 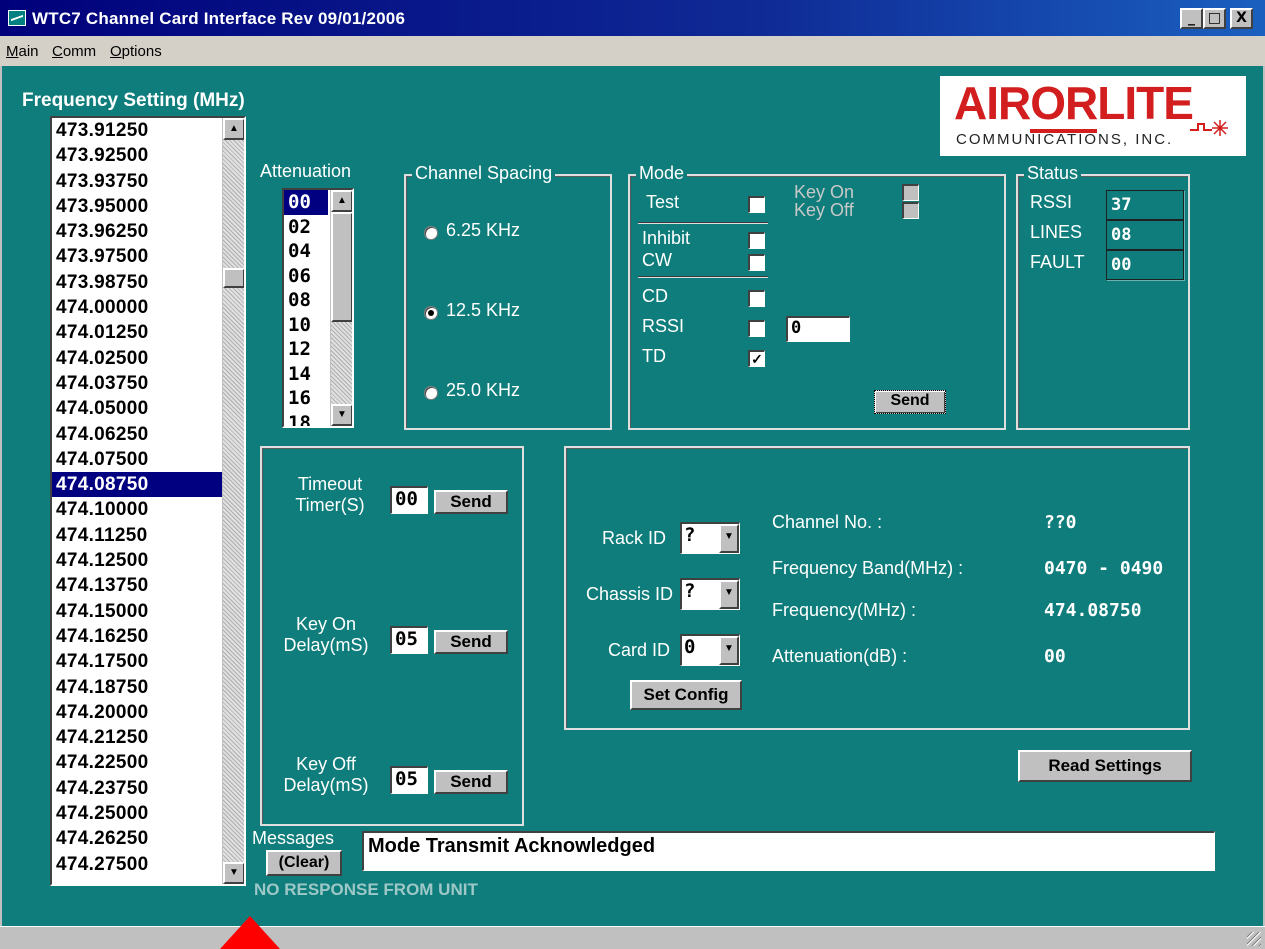 I want to click on clear-button: (Clear), so click(x=304, y=863).